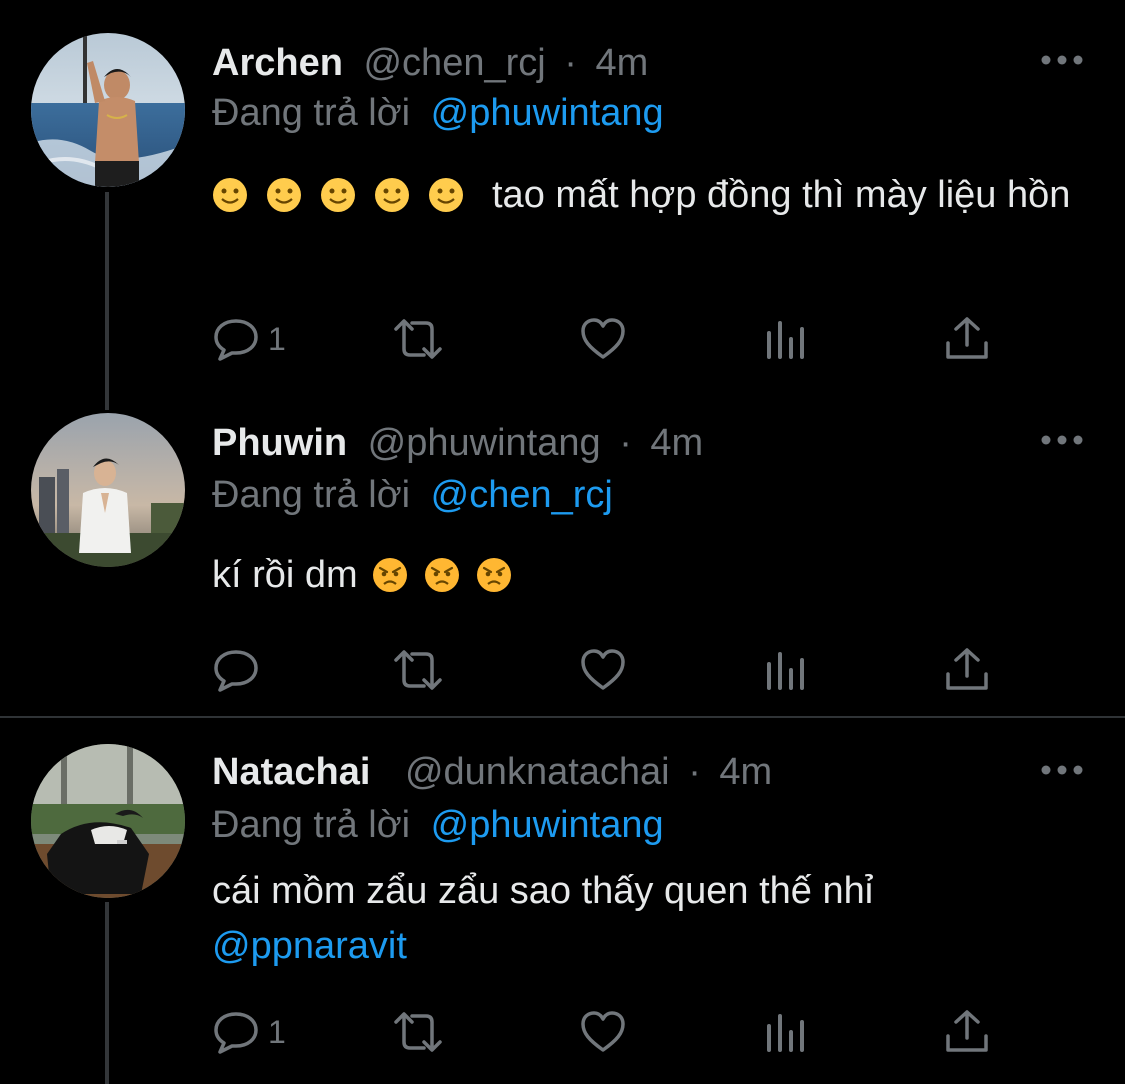 The width and height of the screenshot is (1125, 1084). What do you see at coordinates (537, 772) in the screenshot?
I see `handle: @dunknatachai` at bounding box center [537, 772].